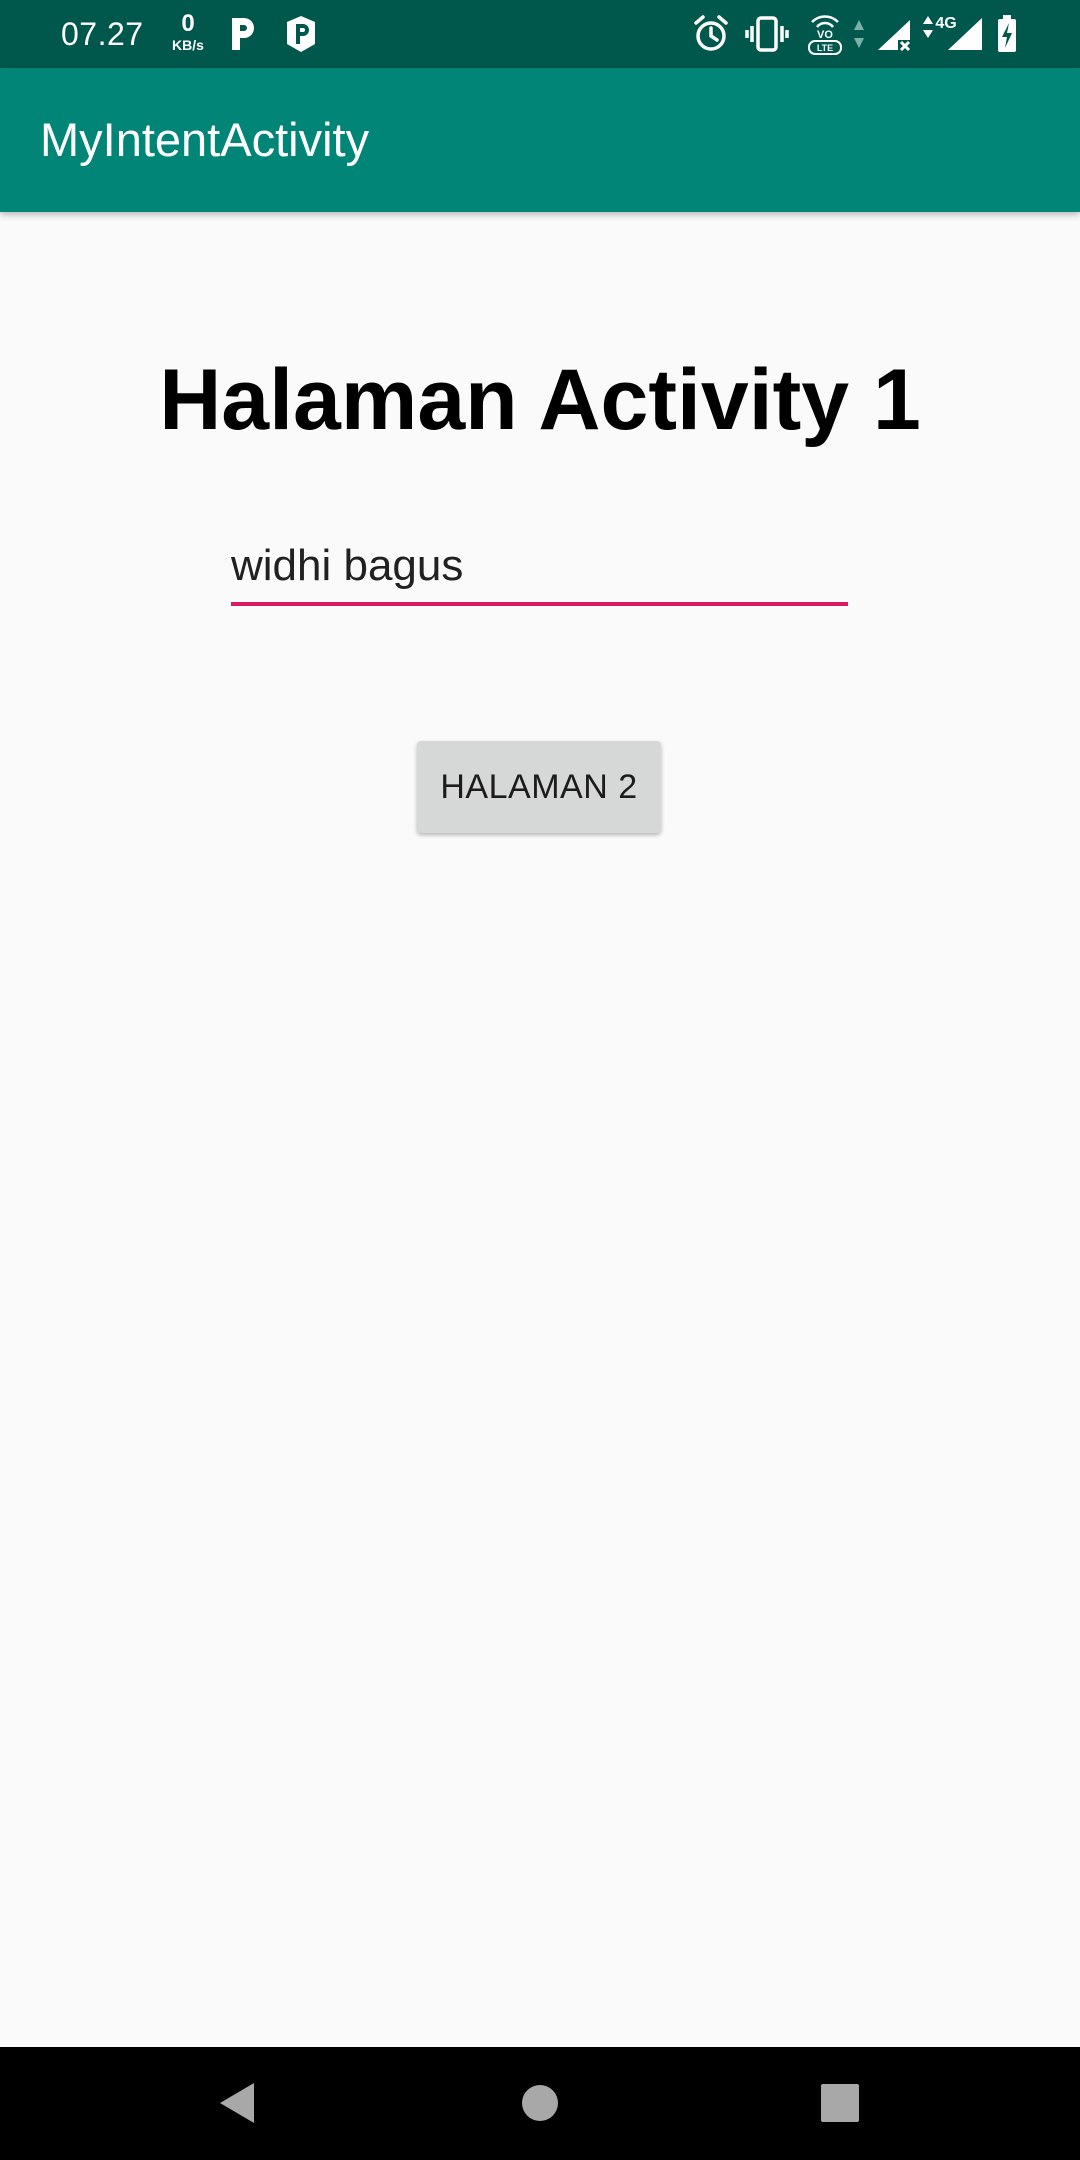 The image size is (1080, 2160). I want to click on home-button, so click(540, 2105).